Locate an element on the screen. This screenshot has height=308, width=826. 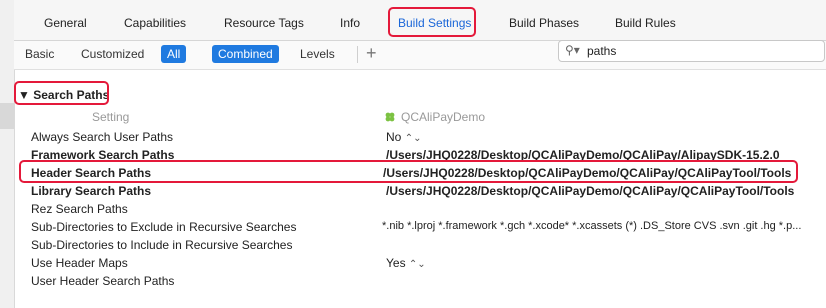
tab-general: General is located at coordinates (65, 23).